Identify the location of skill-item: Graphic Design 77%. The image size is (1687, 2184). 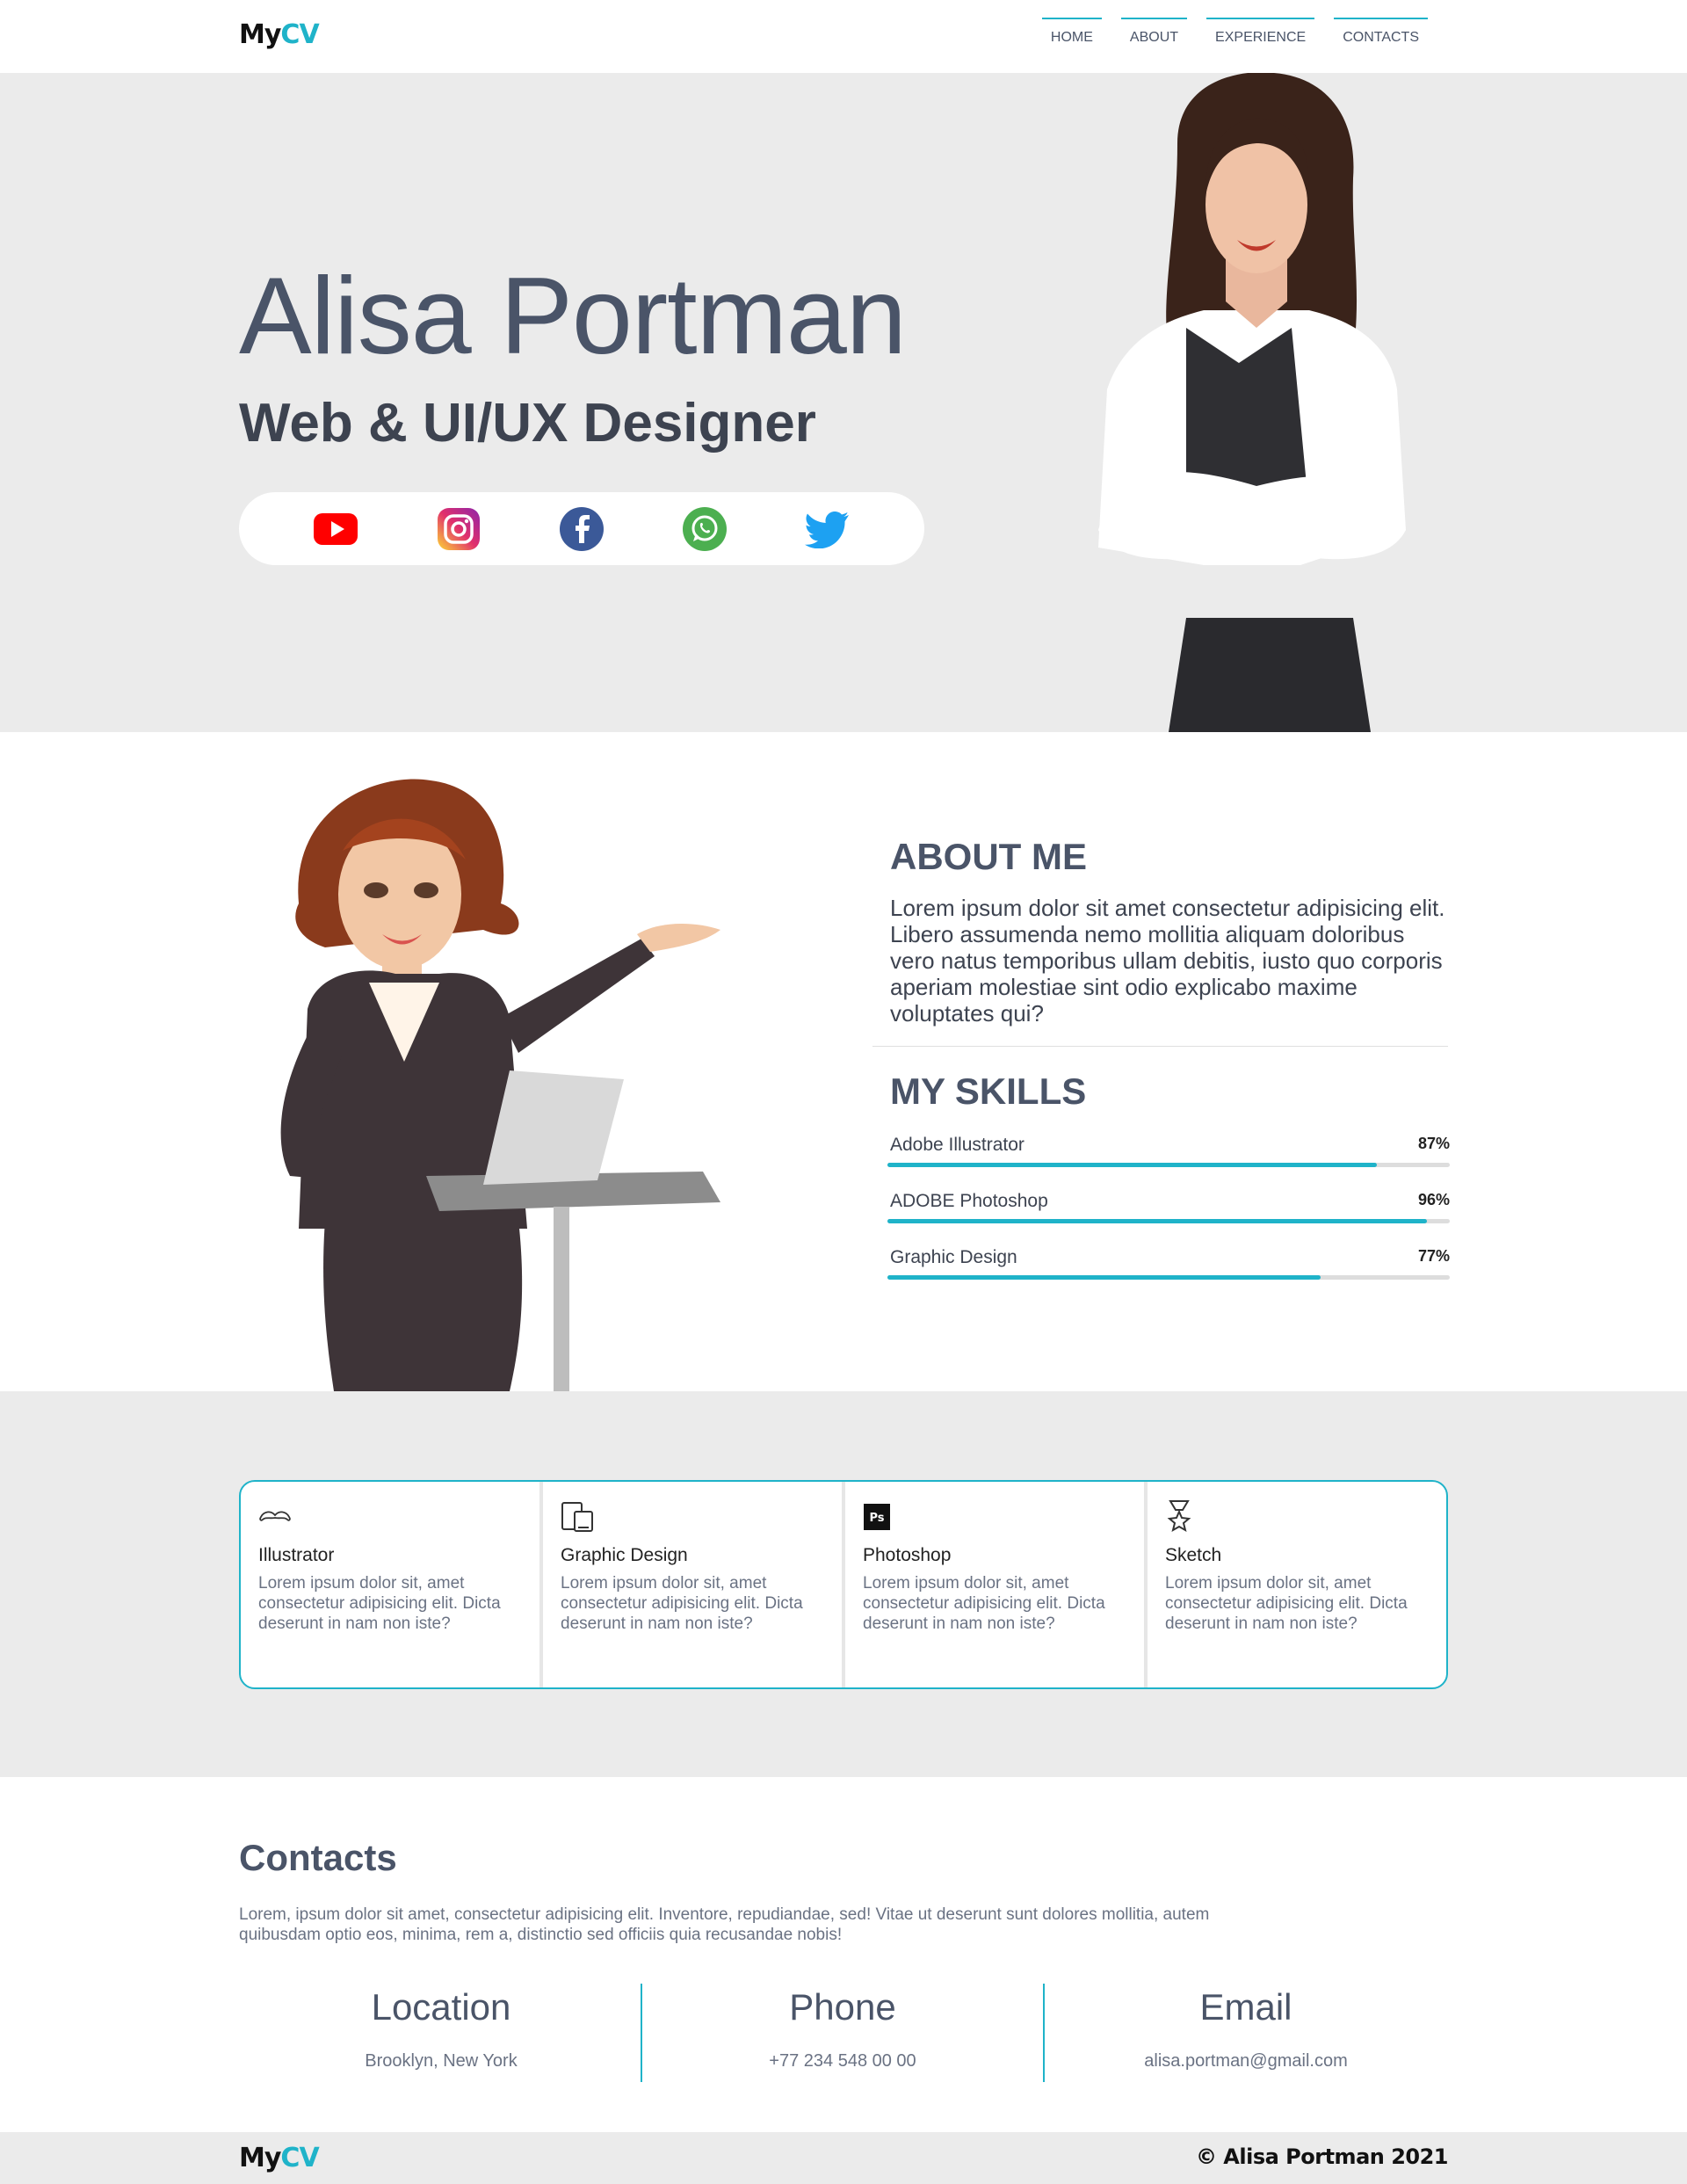
(1168, 1269).